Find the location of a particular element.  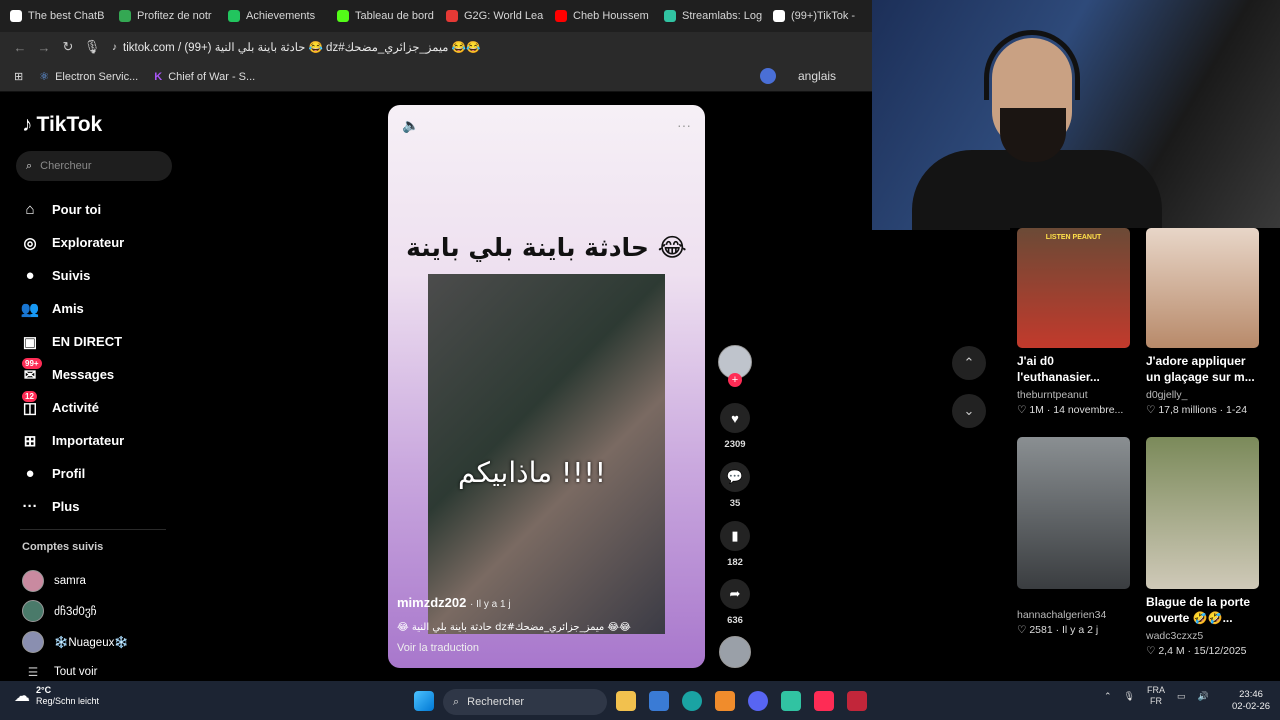

file-explorer-icon is located at coordinates (626, 701).